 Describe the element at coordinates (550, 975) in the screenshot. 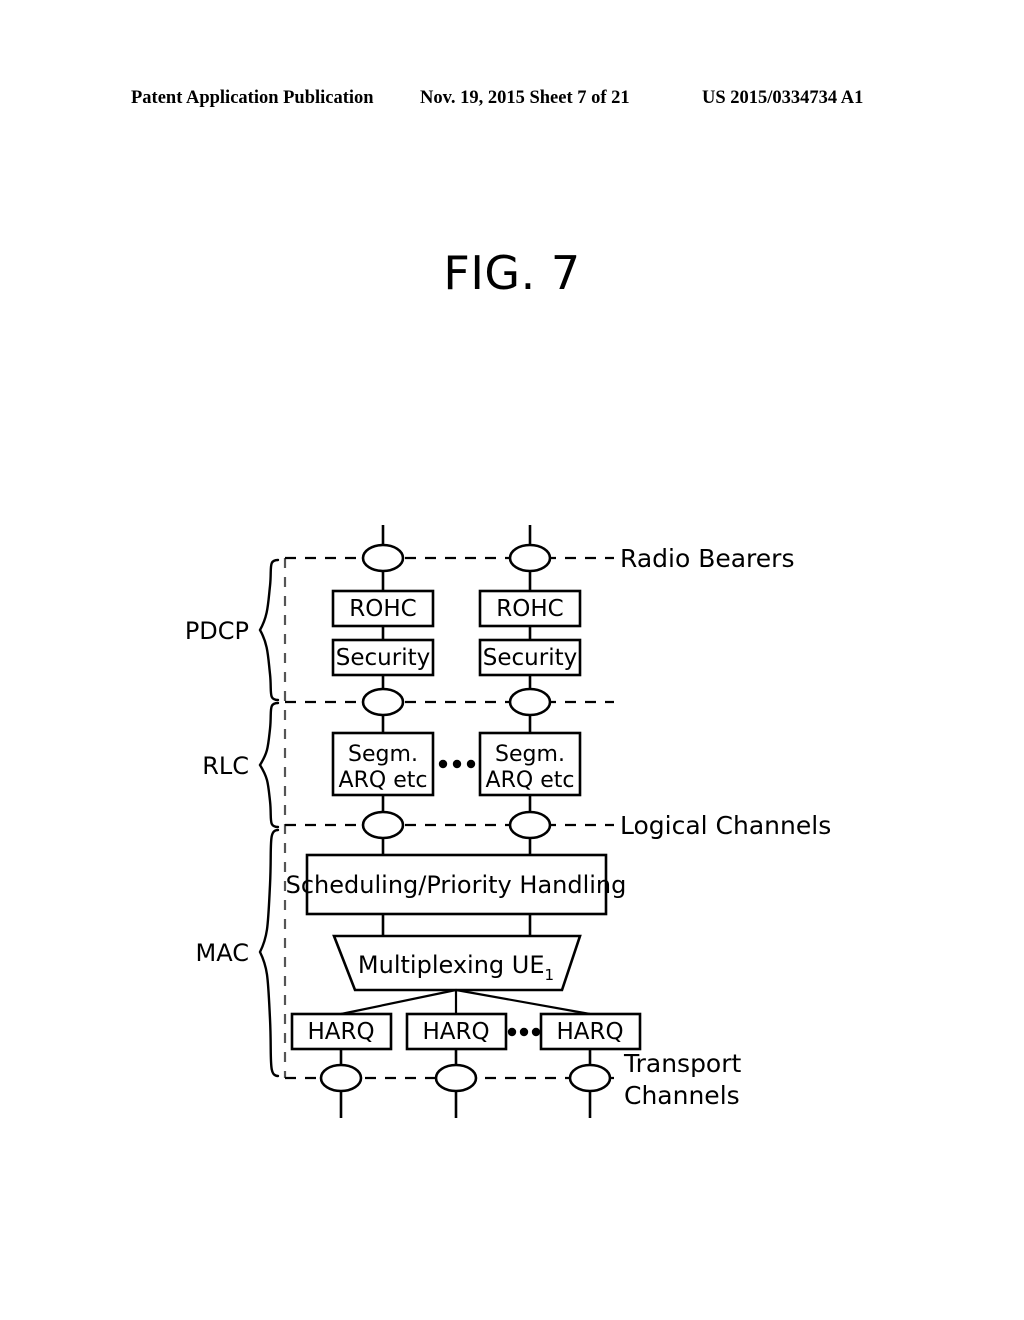

I see `block-multiplexing-subscript: 1` at that location.